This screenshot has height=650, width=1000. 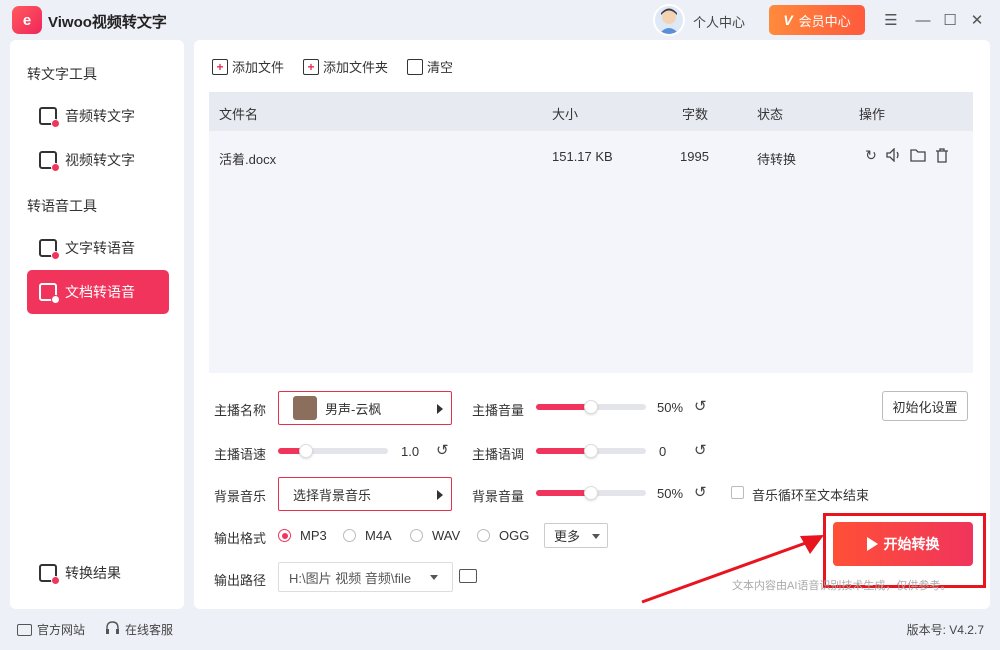 What do you see at coordinates (596, 536) in the screenshot?
I see `caret-down-icon` at bounding box center [596, 536].